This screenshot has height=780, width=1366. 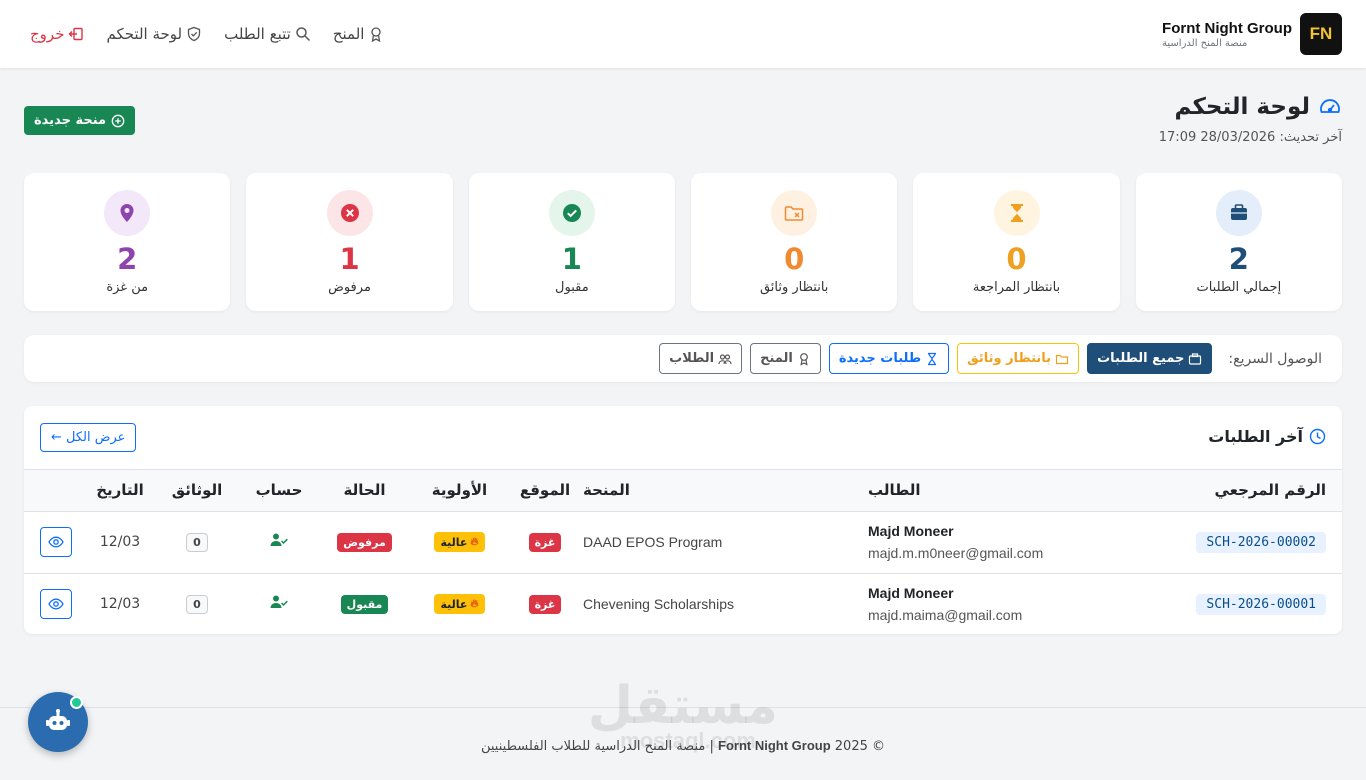 I want to click on cell-status: مرفوض, so click(x=364, y=542).